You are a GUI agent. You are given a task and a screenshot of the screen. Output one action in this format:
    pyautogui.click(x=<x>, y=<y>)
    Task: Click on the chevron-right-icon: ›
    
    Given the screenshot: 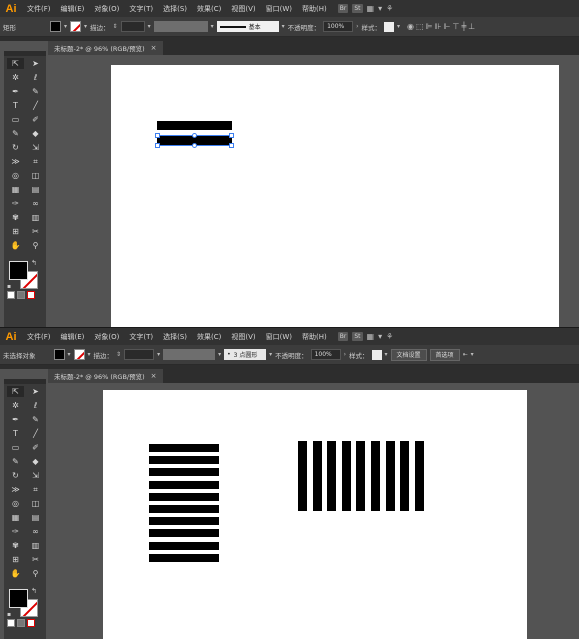 What is the action you would take?
    pyautogui.click(x=357, y=26)
    